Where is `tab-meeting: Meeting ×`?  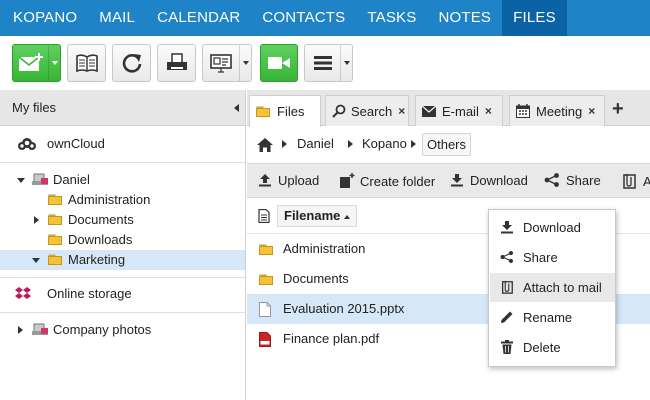 tab-meeting: Meeting × is located at coordinates (557, 110).